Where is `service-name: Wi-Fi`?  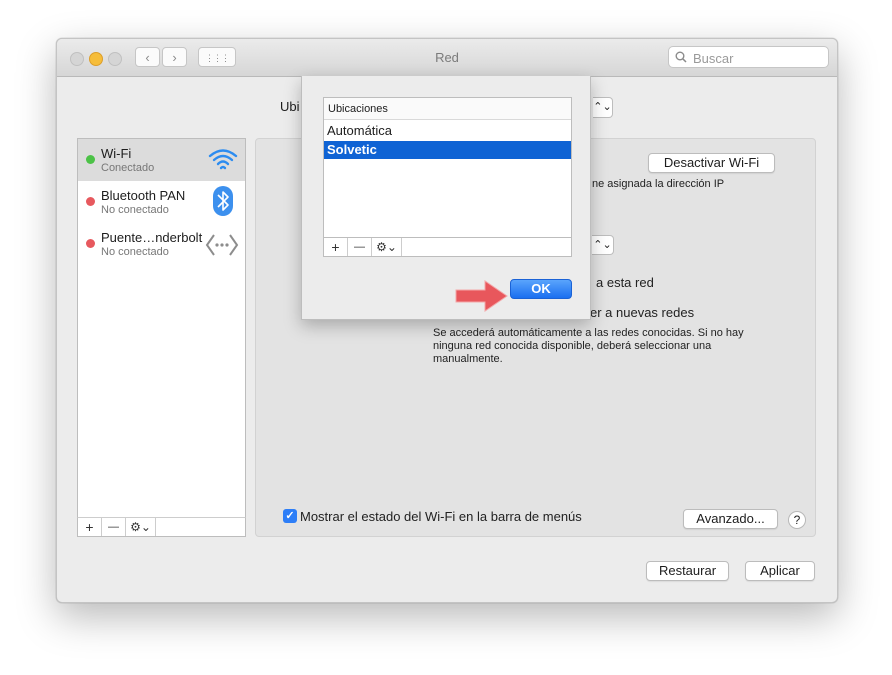
service-name: Wi-Fi is located at coordinates (116, 153).